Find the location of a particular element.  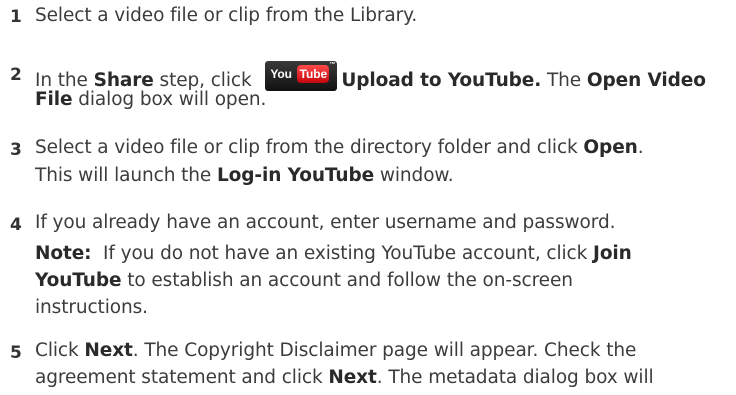

step-4-note-line-3: instructions. is located at coordinates (91, 307).